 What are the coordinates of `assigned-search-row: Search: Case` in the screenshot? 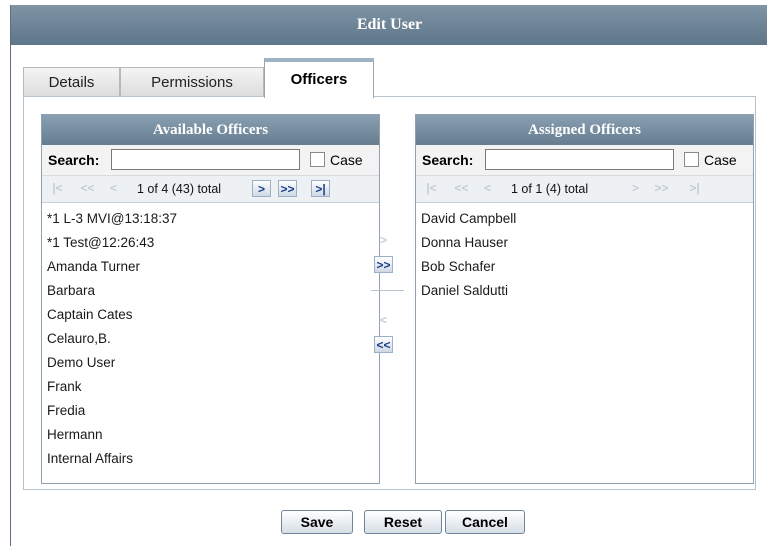 It's located at (584, 160).